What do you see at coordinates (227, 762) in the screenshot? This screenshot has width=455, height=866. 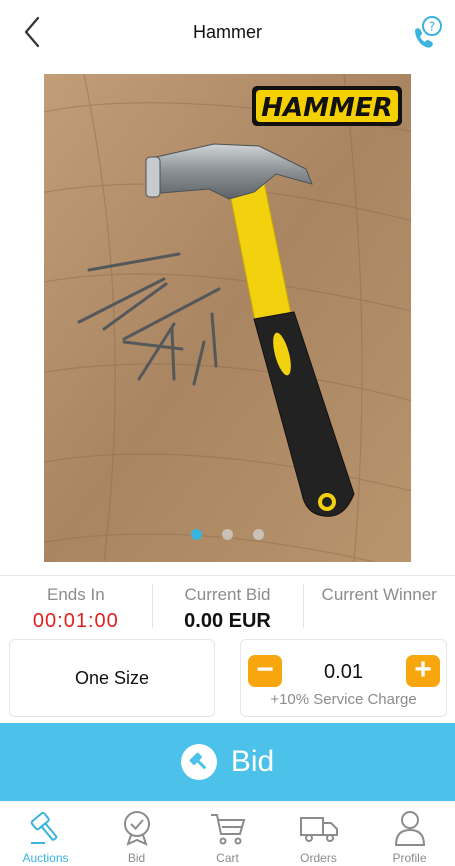 I see `bid-button: Bid` at bounding box center [227, 762].